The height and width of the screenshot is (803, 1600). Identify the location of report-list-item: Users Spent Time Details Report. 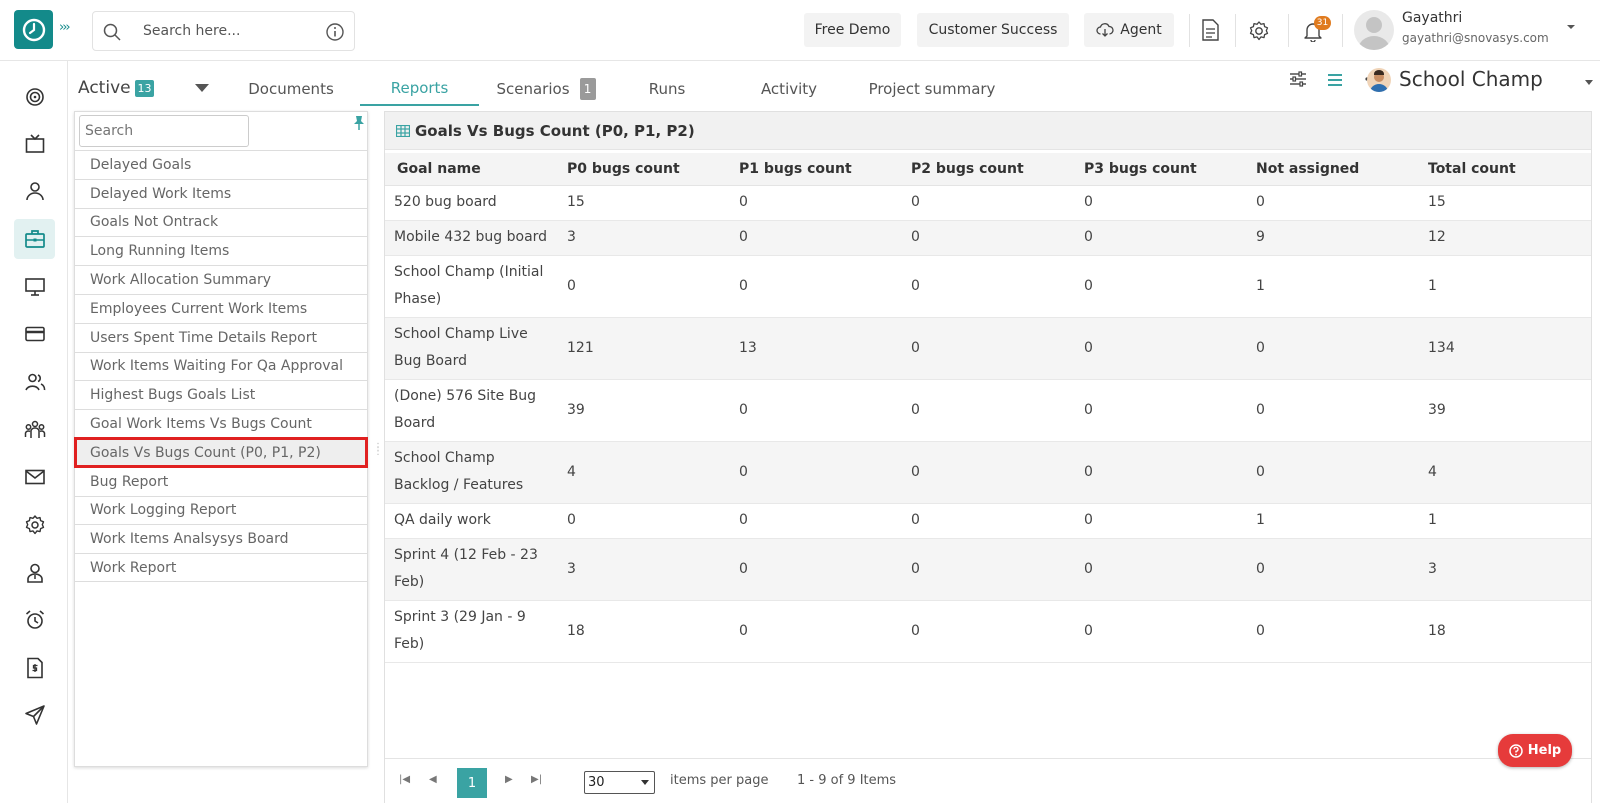
(221, 337).